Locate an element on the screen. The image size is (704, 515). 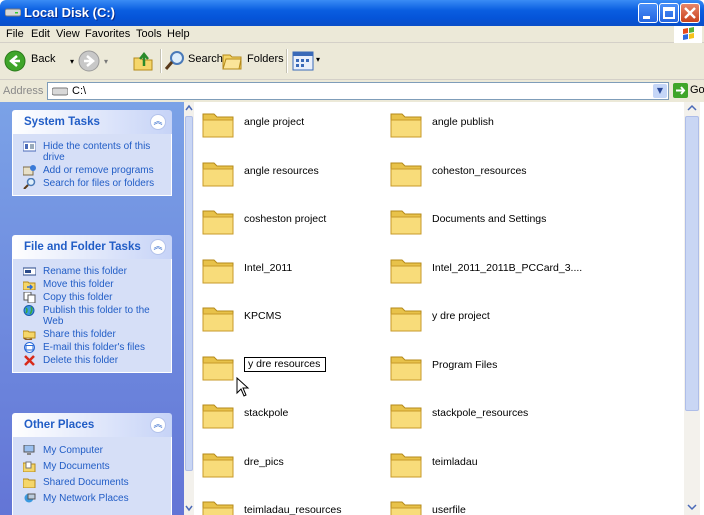
folder-name: dre_pics is located at coordinates (264, 461).